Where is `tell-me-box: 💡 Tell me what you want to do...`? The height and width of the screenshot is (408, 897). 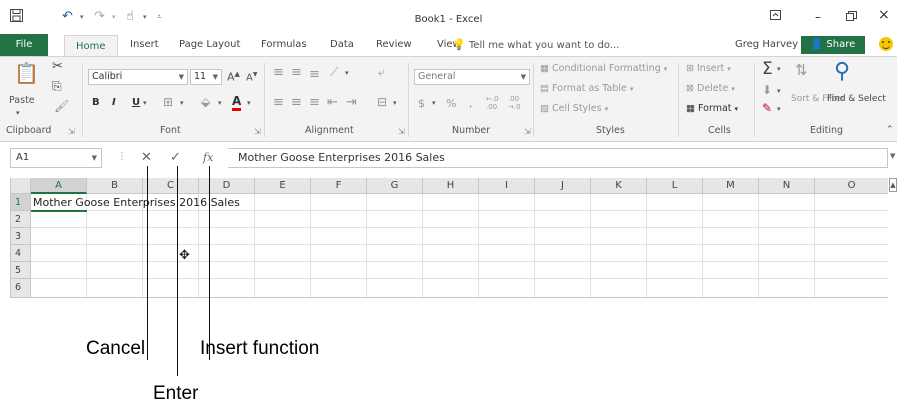 tell-me-box: 💡 Tell me what you want to do... is located at coordinates (535, 45).